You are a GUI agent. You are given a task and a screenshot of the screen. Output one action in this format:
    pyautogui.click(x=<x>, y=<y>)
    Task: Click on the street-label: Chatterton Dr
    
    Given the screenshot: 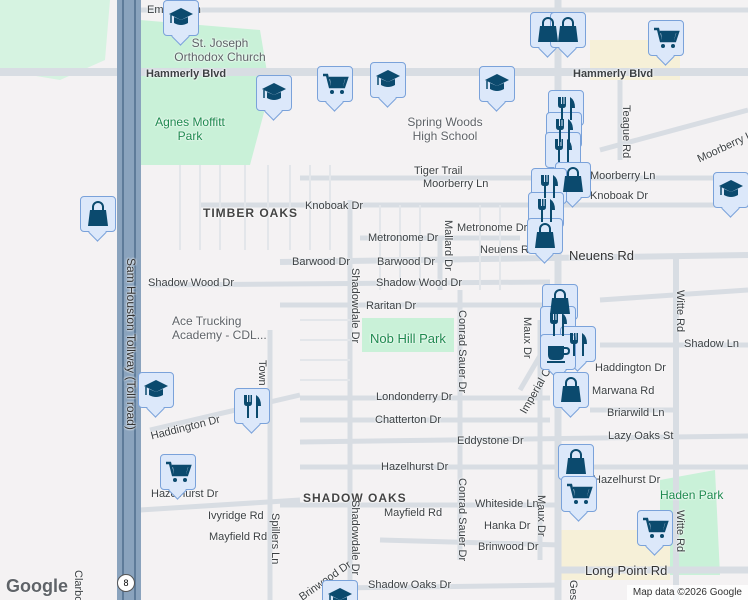 What is the action you would take?
    pyautogui.click(x=408, y=420)
    